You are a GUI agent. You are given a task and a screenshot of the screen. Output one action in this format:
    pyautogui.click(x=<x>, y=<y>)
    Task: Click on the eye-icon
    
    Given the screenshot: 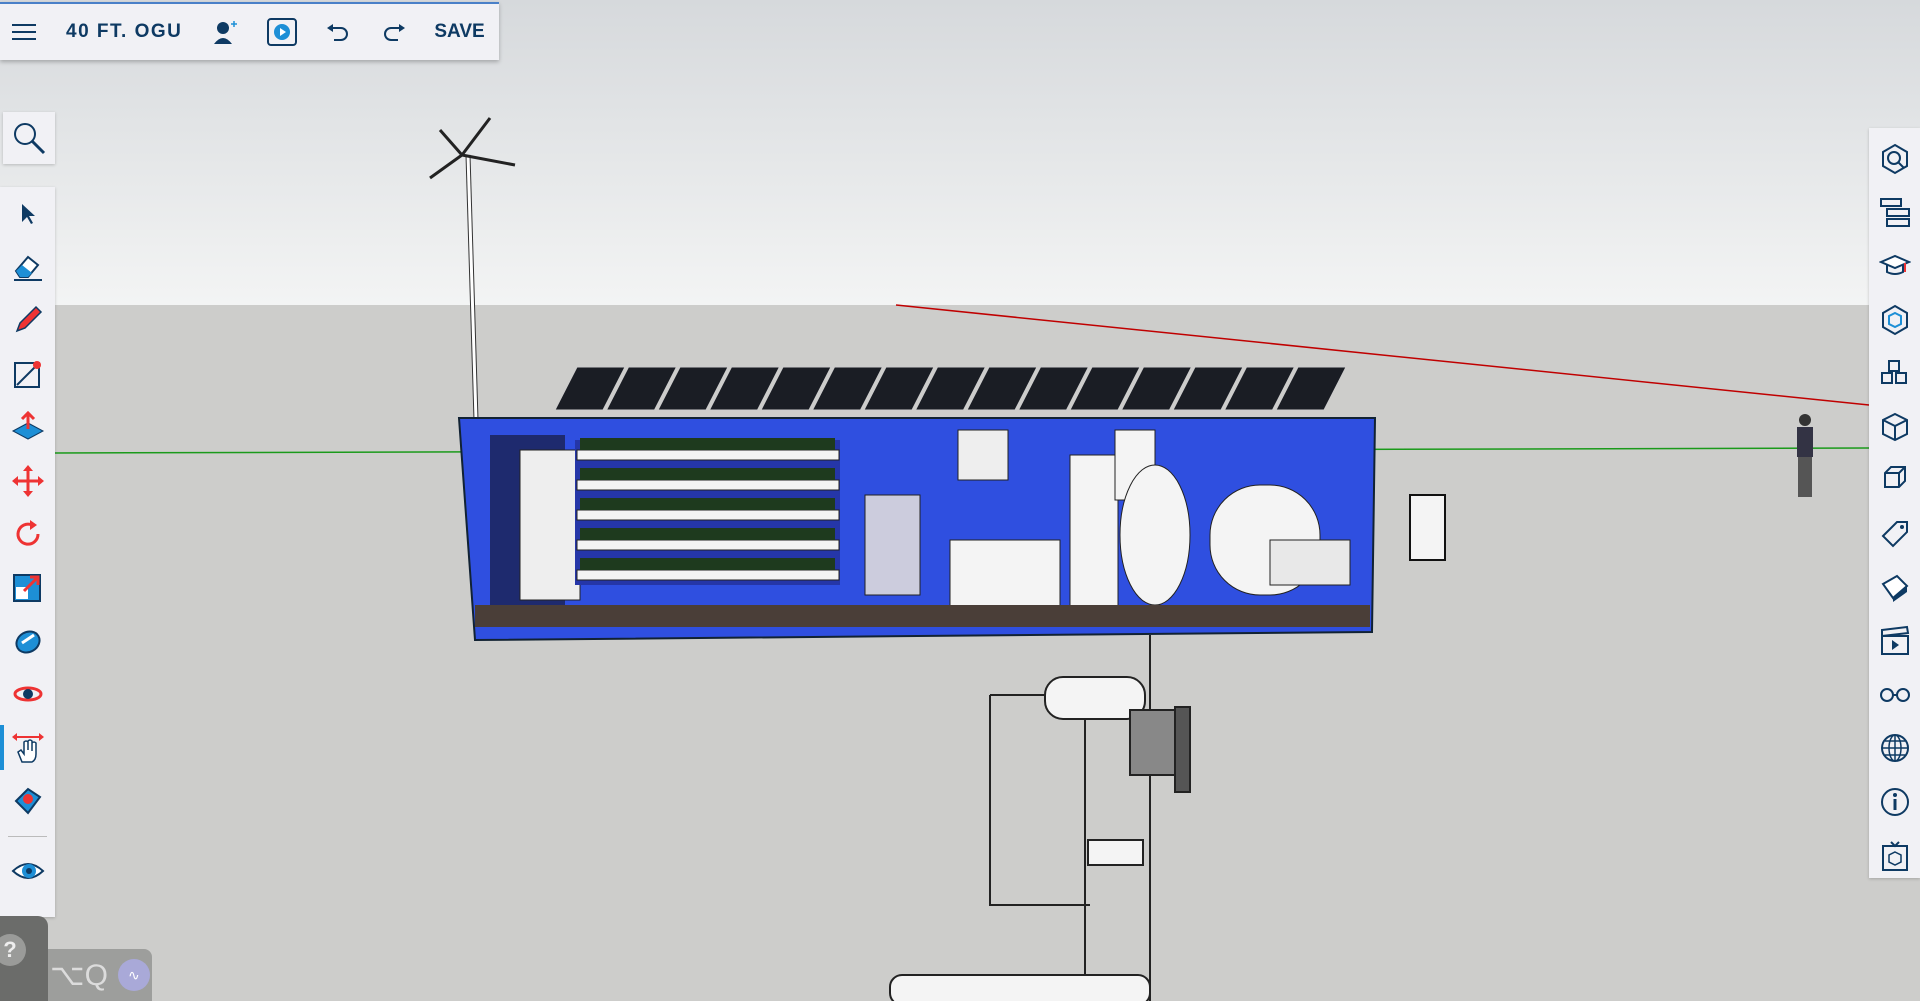 What is the action you would take?
    pyautogui.click(x=27, y=871)
    